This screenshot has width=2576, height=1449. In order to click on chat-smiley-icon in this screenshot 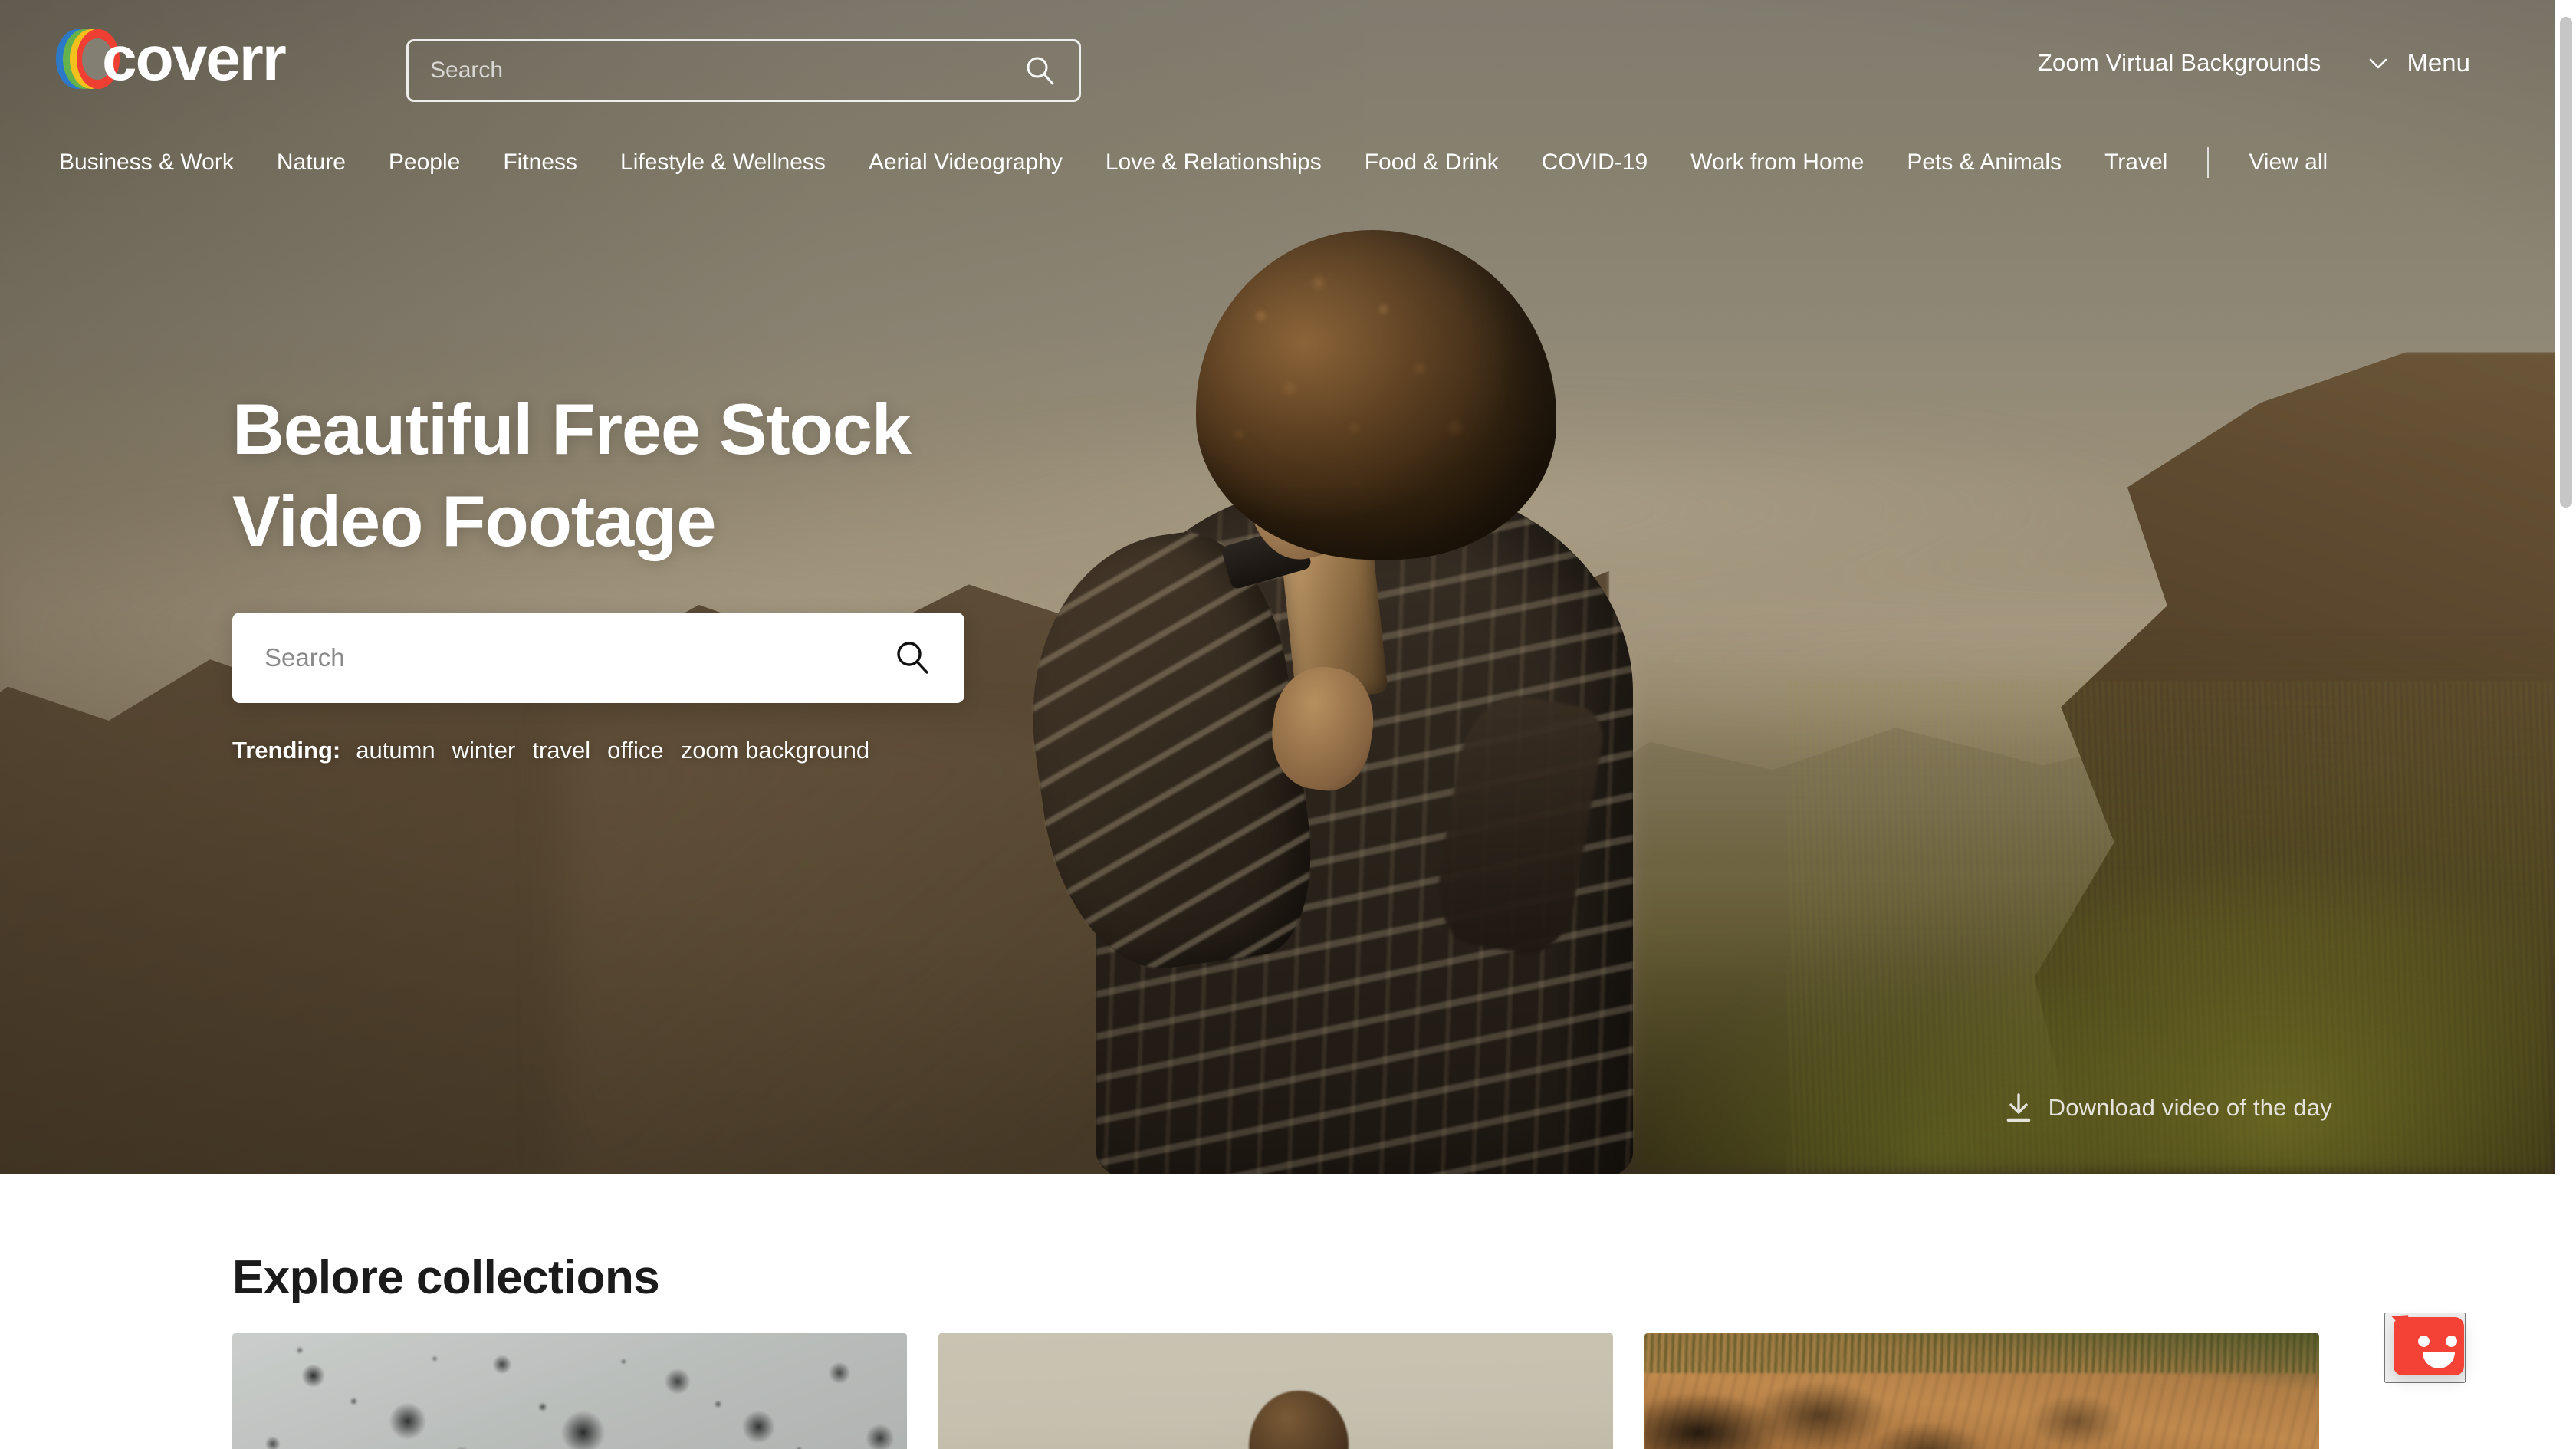, I will do `click(2429, 1346)`.